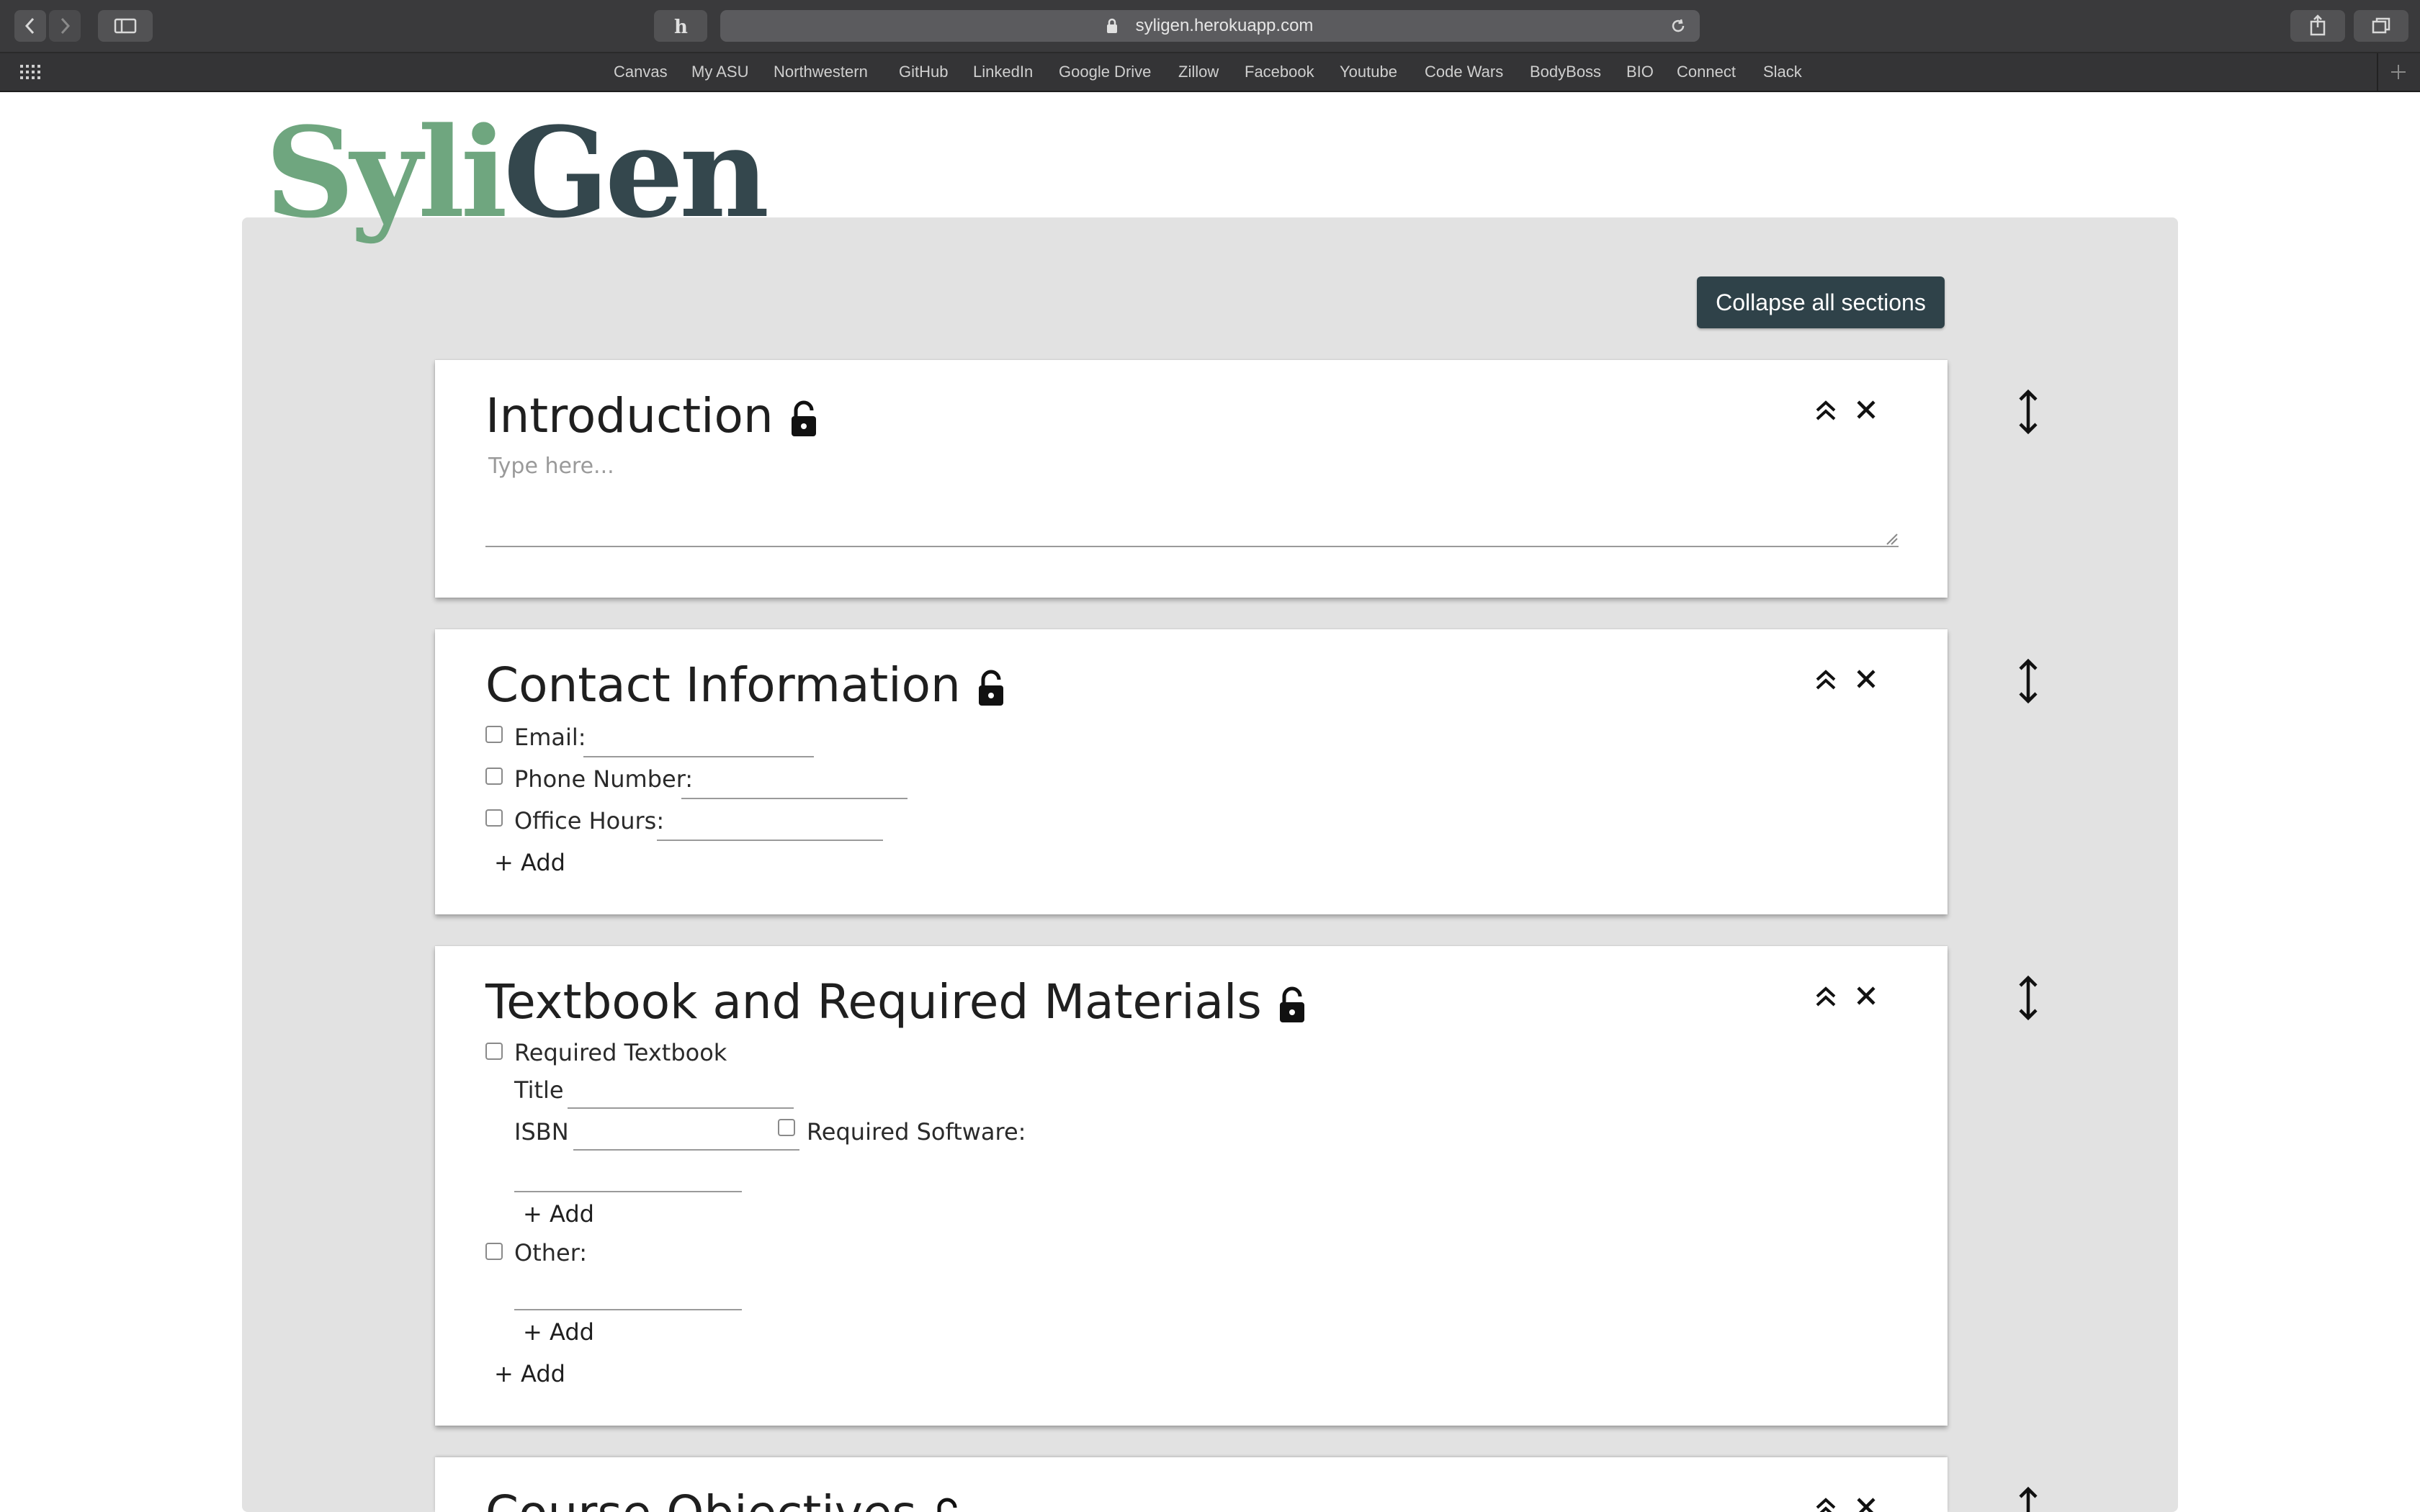 This screenshot has height=1512, width=2420. I want to click on introduction-card: Introduction, so click(1191, 479).